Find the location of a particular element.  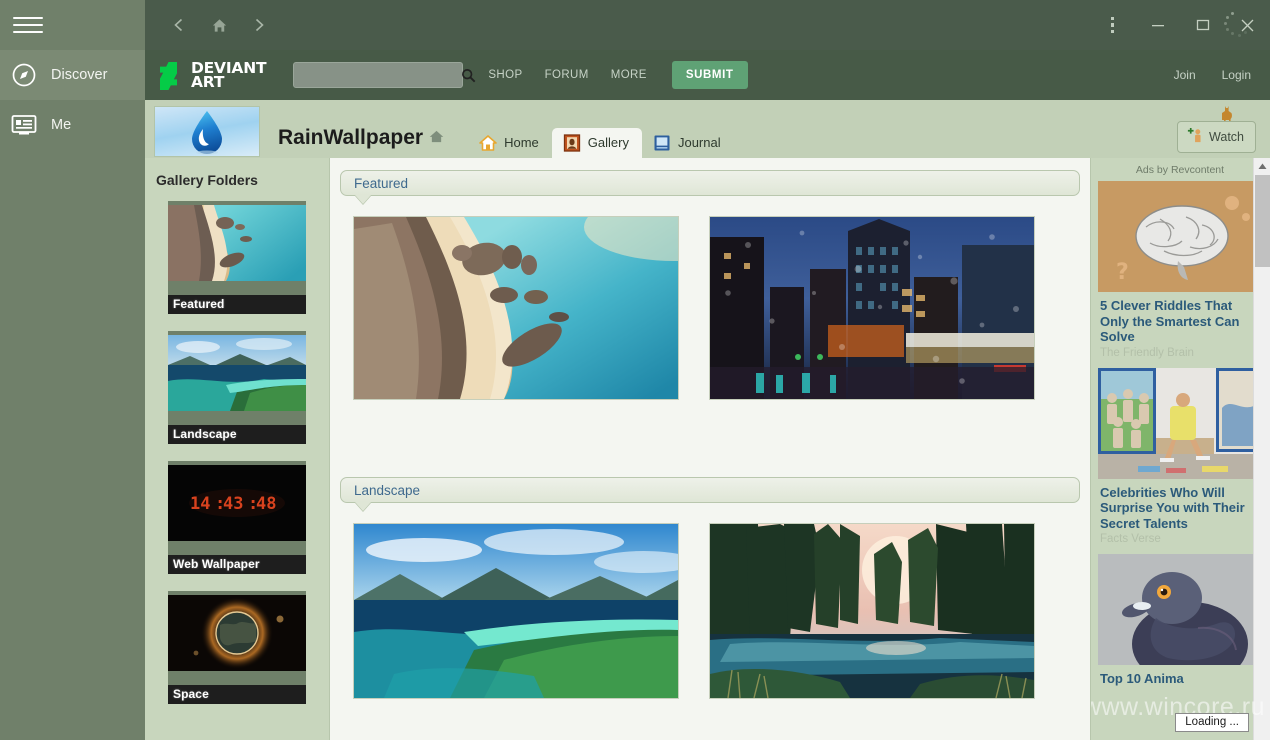

folder-thumbnail: 14:43:48 is located at coordinates (237, 503).